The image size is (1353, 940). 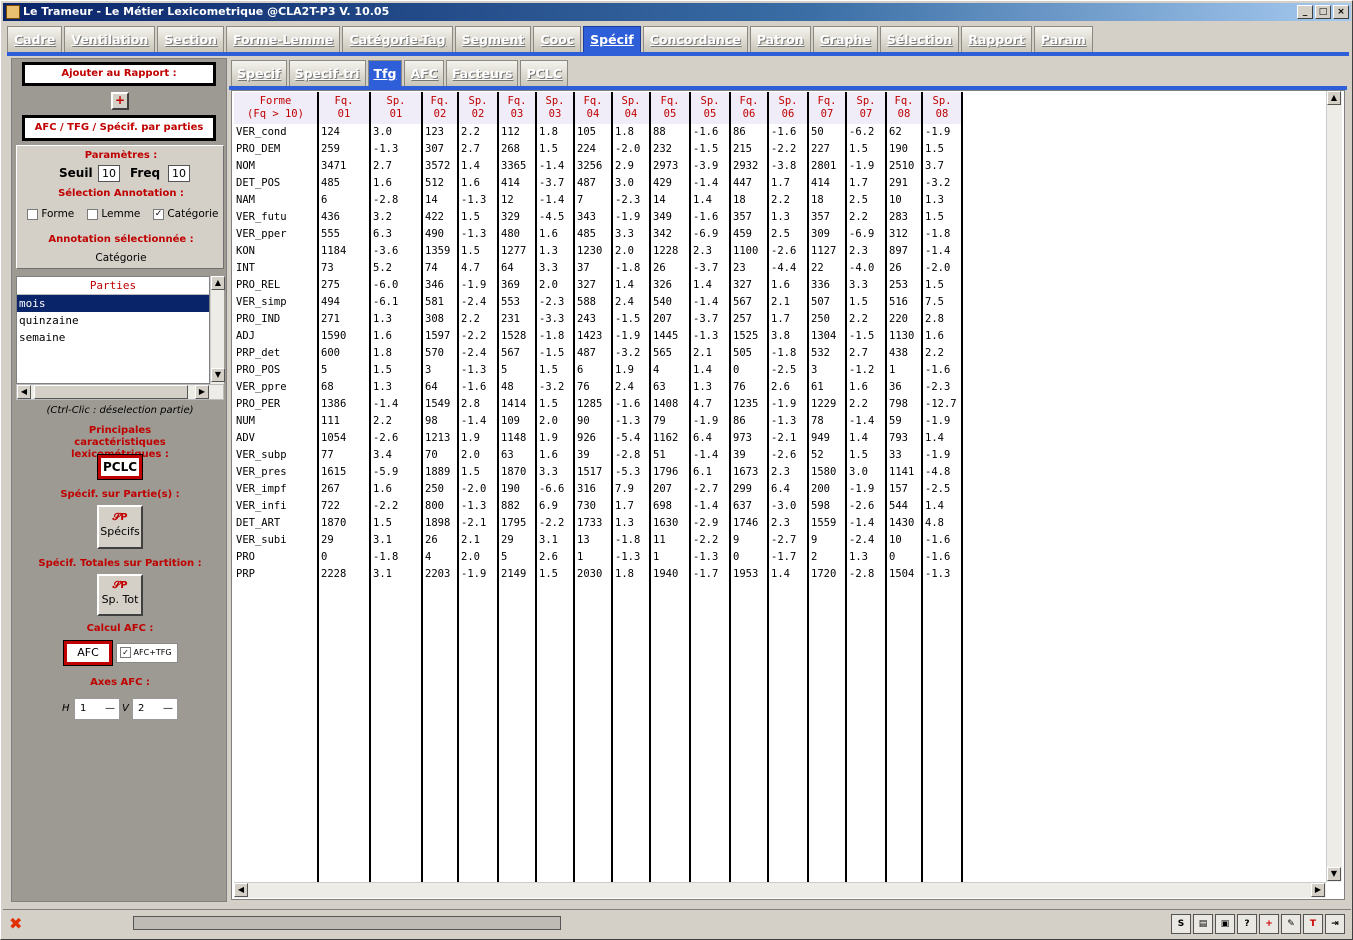 I want to click on trameur-icon: T, so click(x=1313, y=924).